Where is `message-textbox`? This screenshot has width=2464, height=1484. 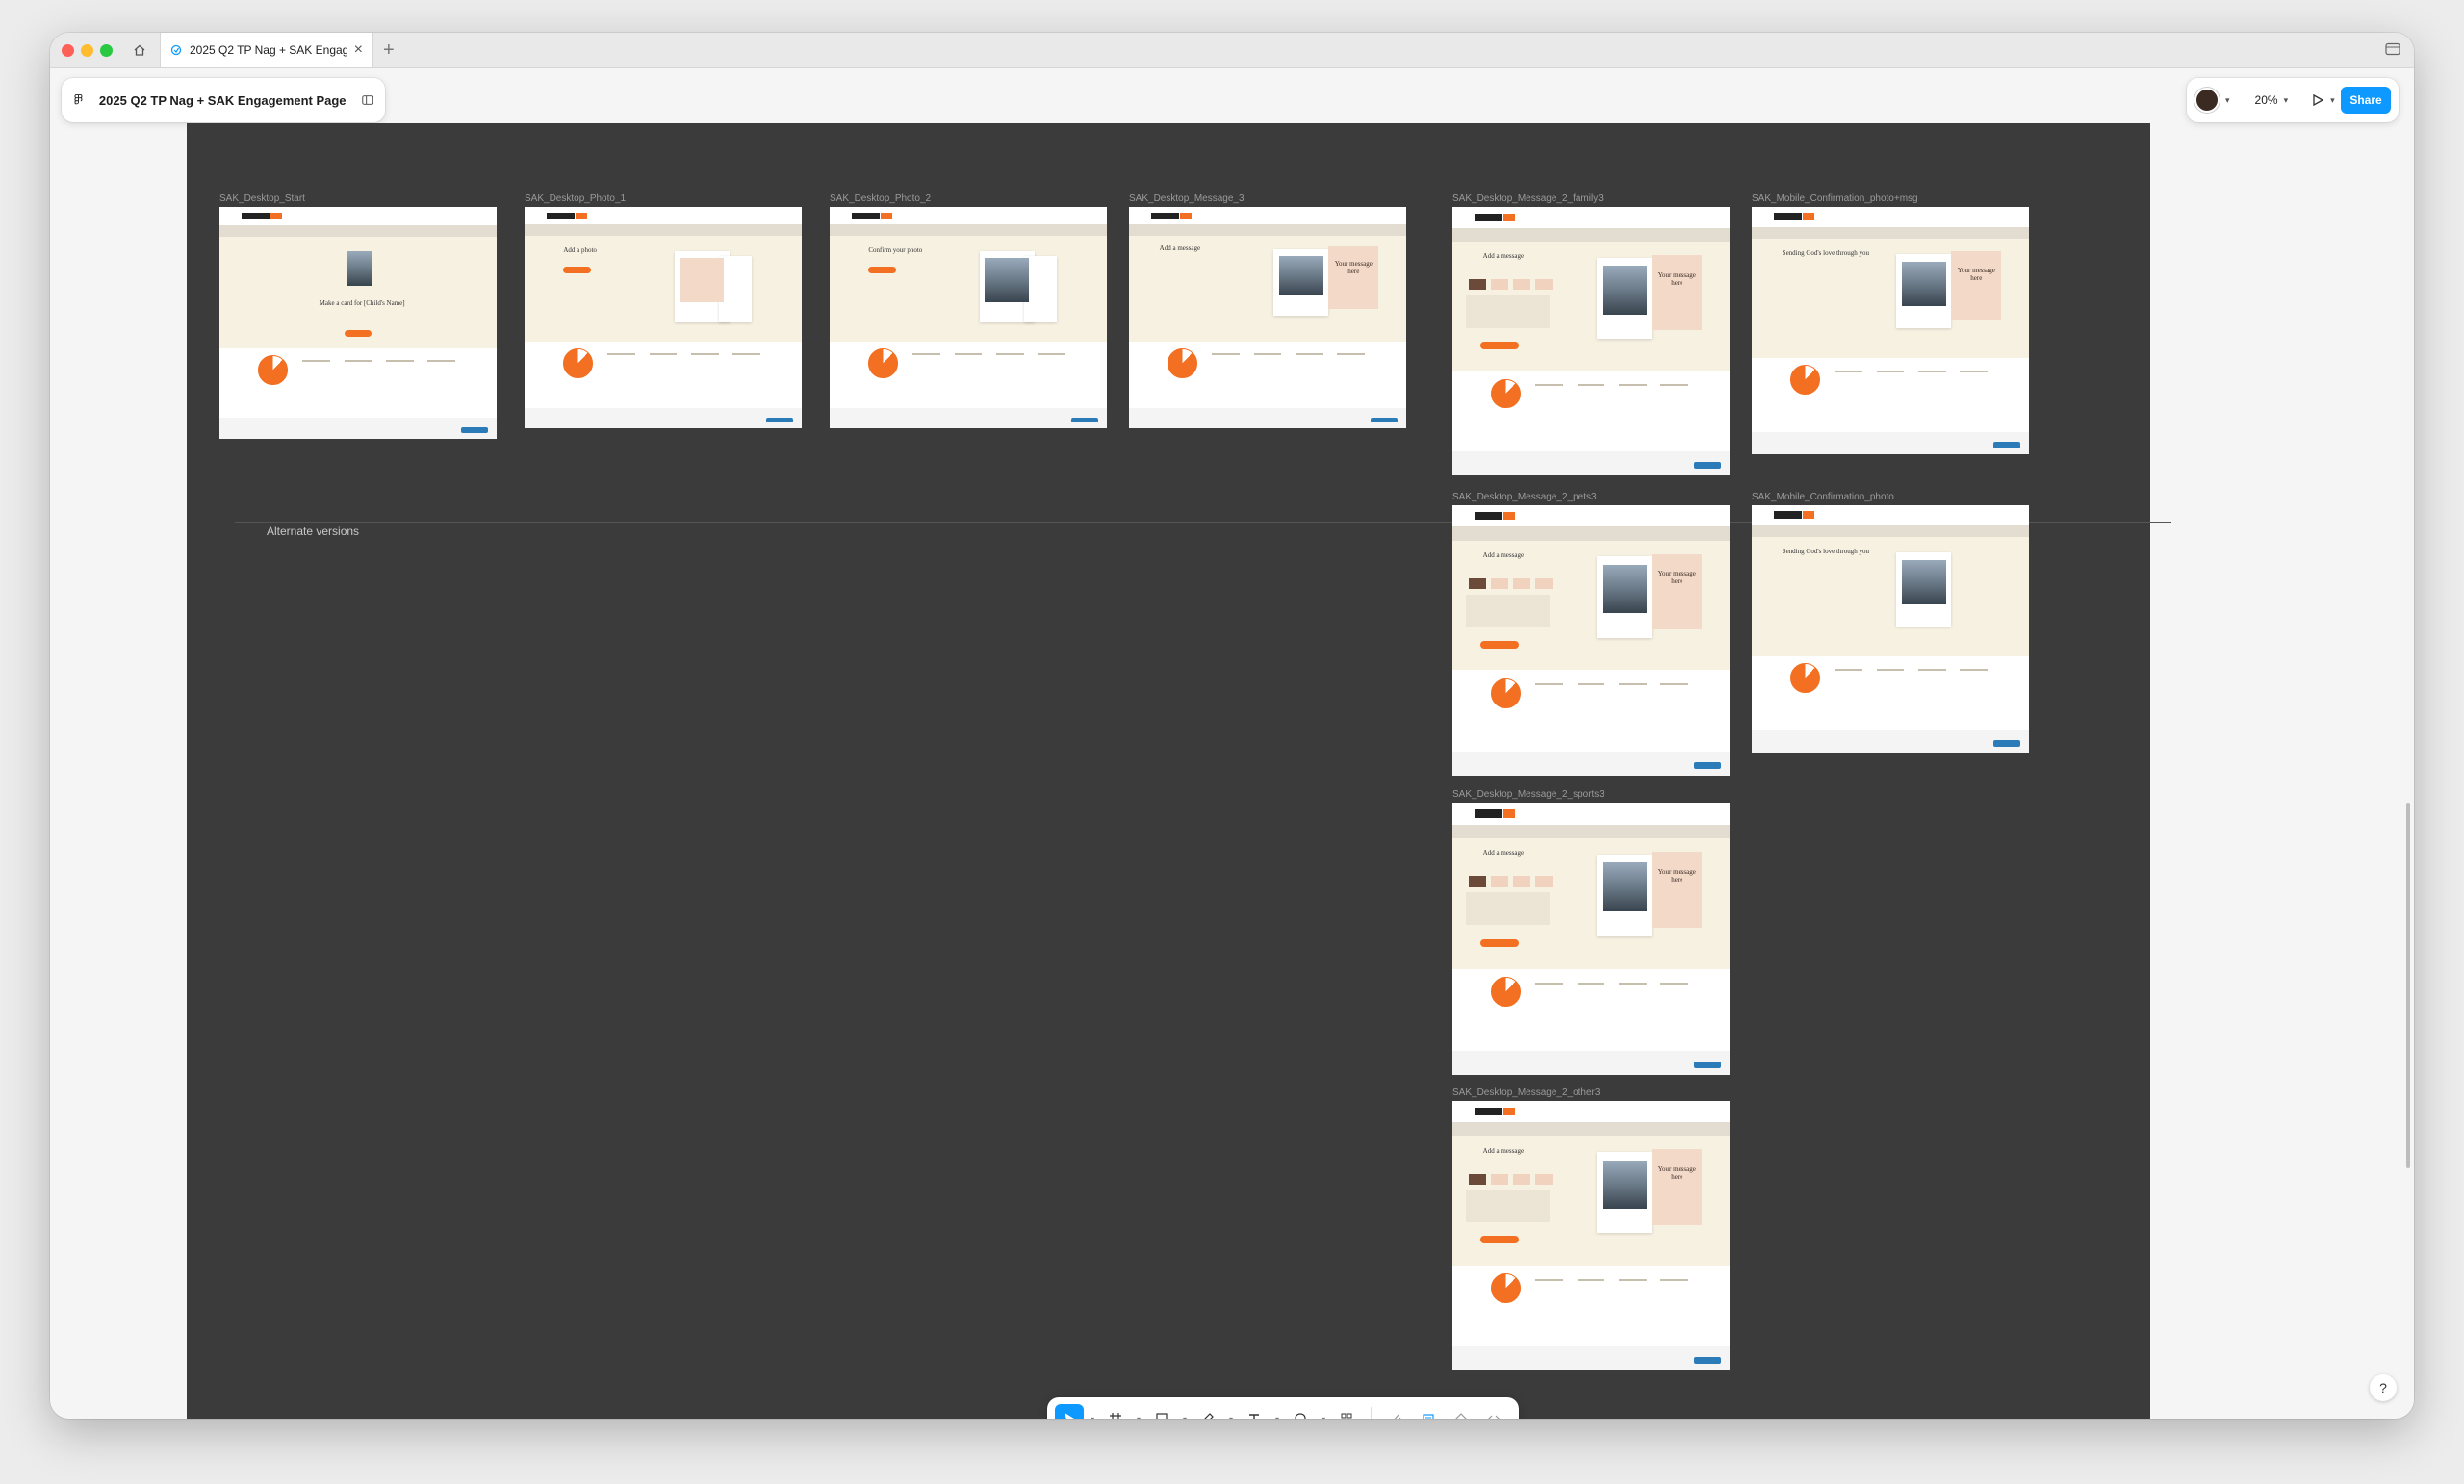 message-textbox is located at coordinates (1508, 312).